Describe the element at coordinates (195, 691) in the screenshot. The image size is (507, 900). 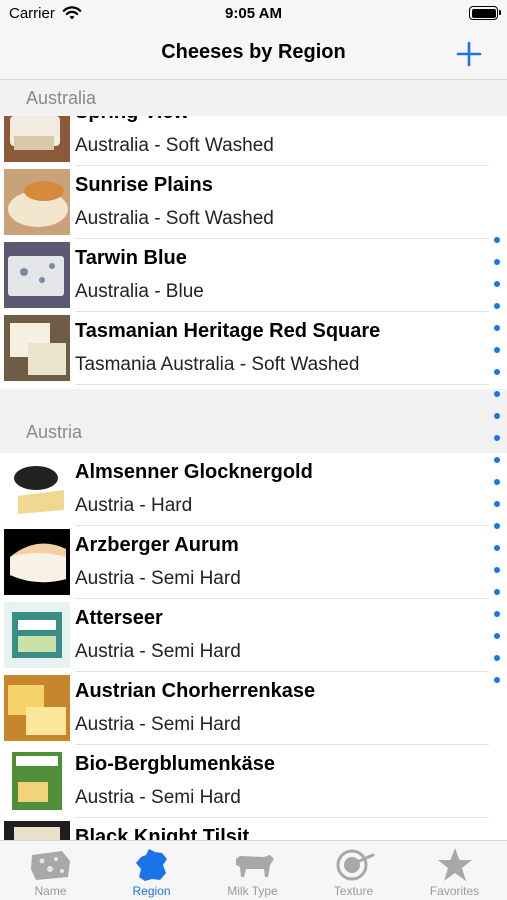
I see `cheese-name: Austrian Chorherrenkase` at that location.